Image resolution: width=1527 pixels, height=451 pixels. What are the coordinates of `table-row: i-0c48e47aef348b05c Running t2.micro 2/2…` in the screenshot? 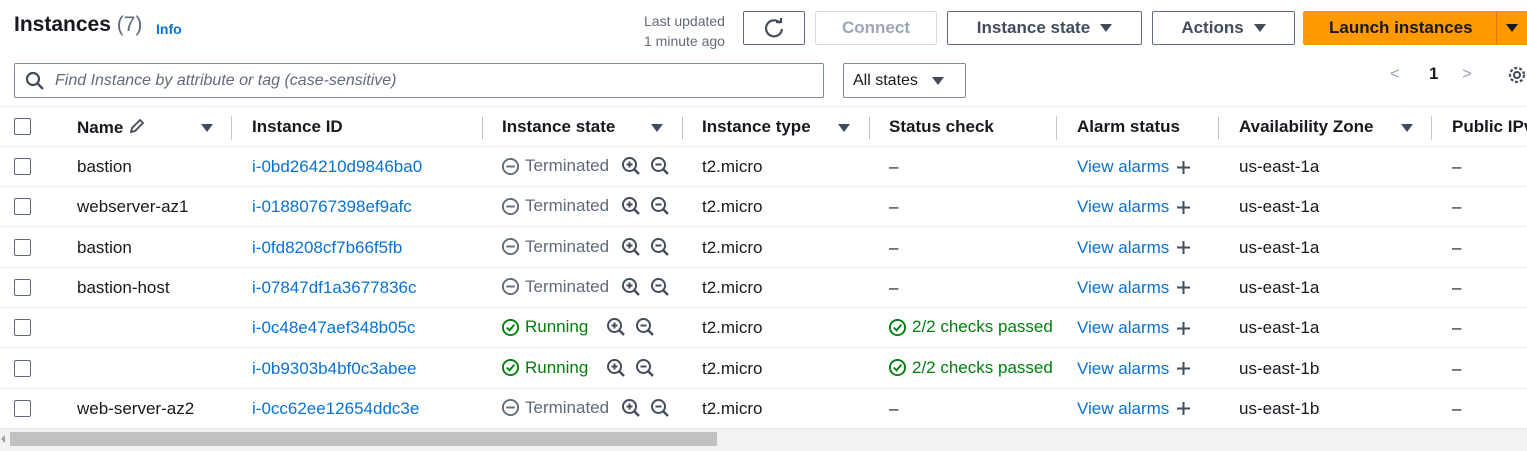 It's located at (763, 328).